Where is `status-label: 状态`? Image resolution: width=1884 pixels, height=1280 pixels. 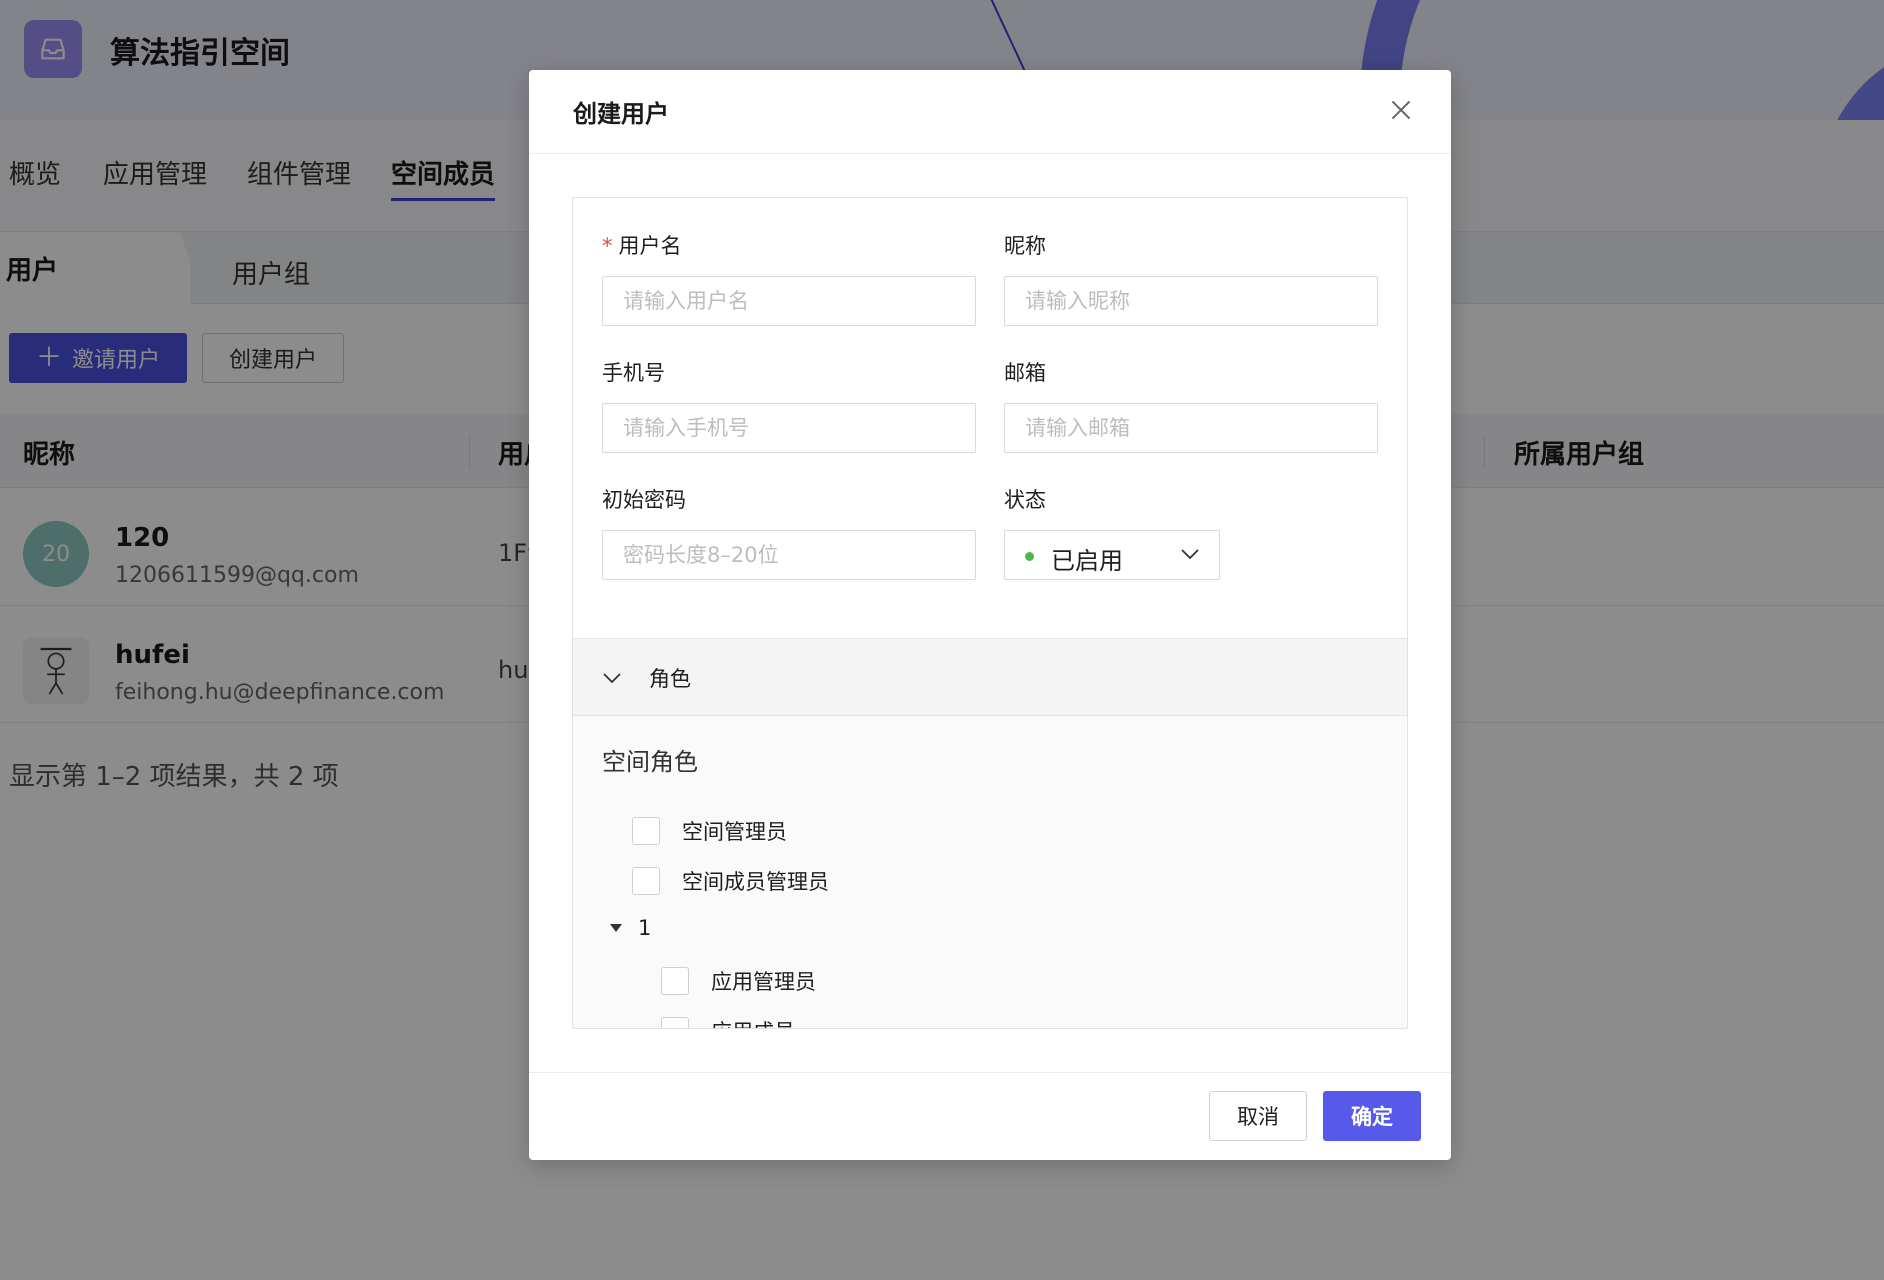 status-label: 状态 is located at coordinates (1025, 500).